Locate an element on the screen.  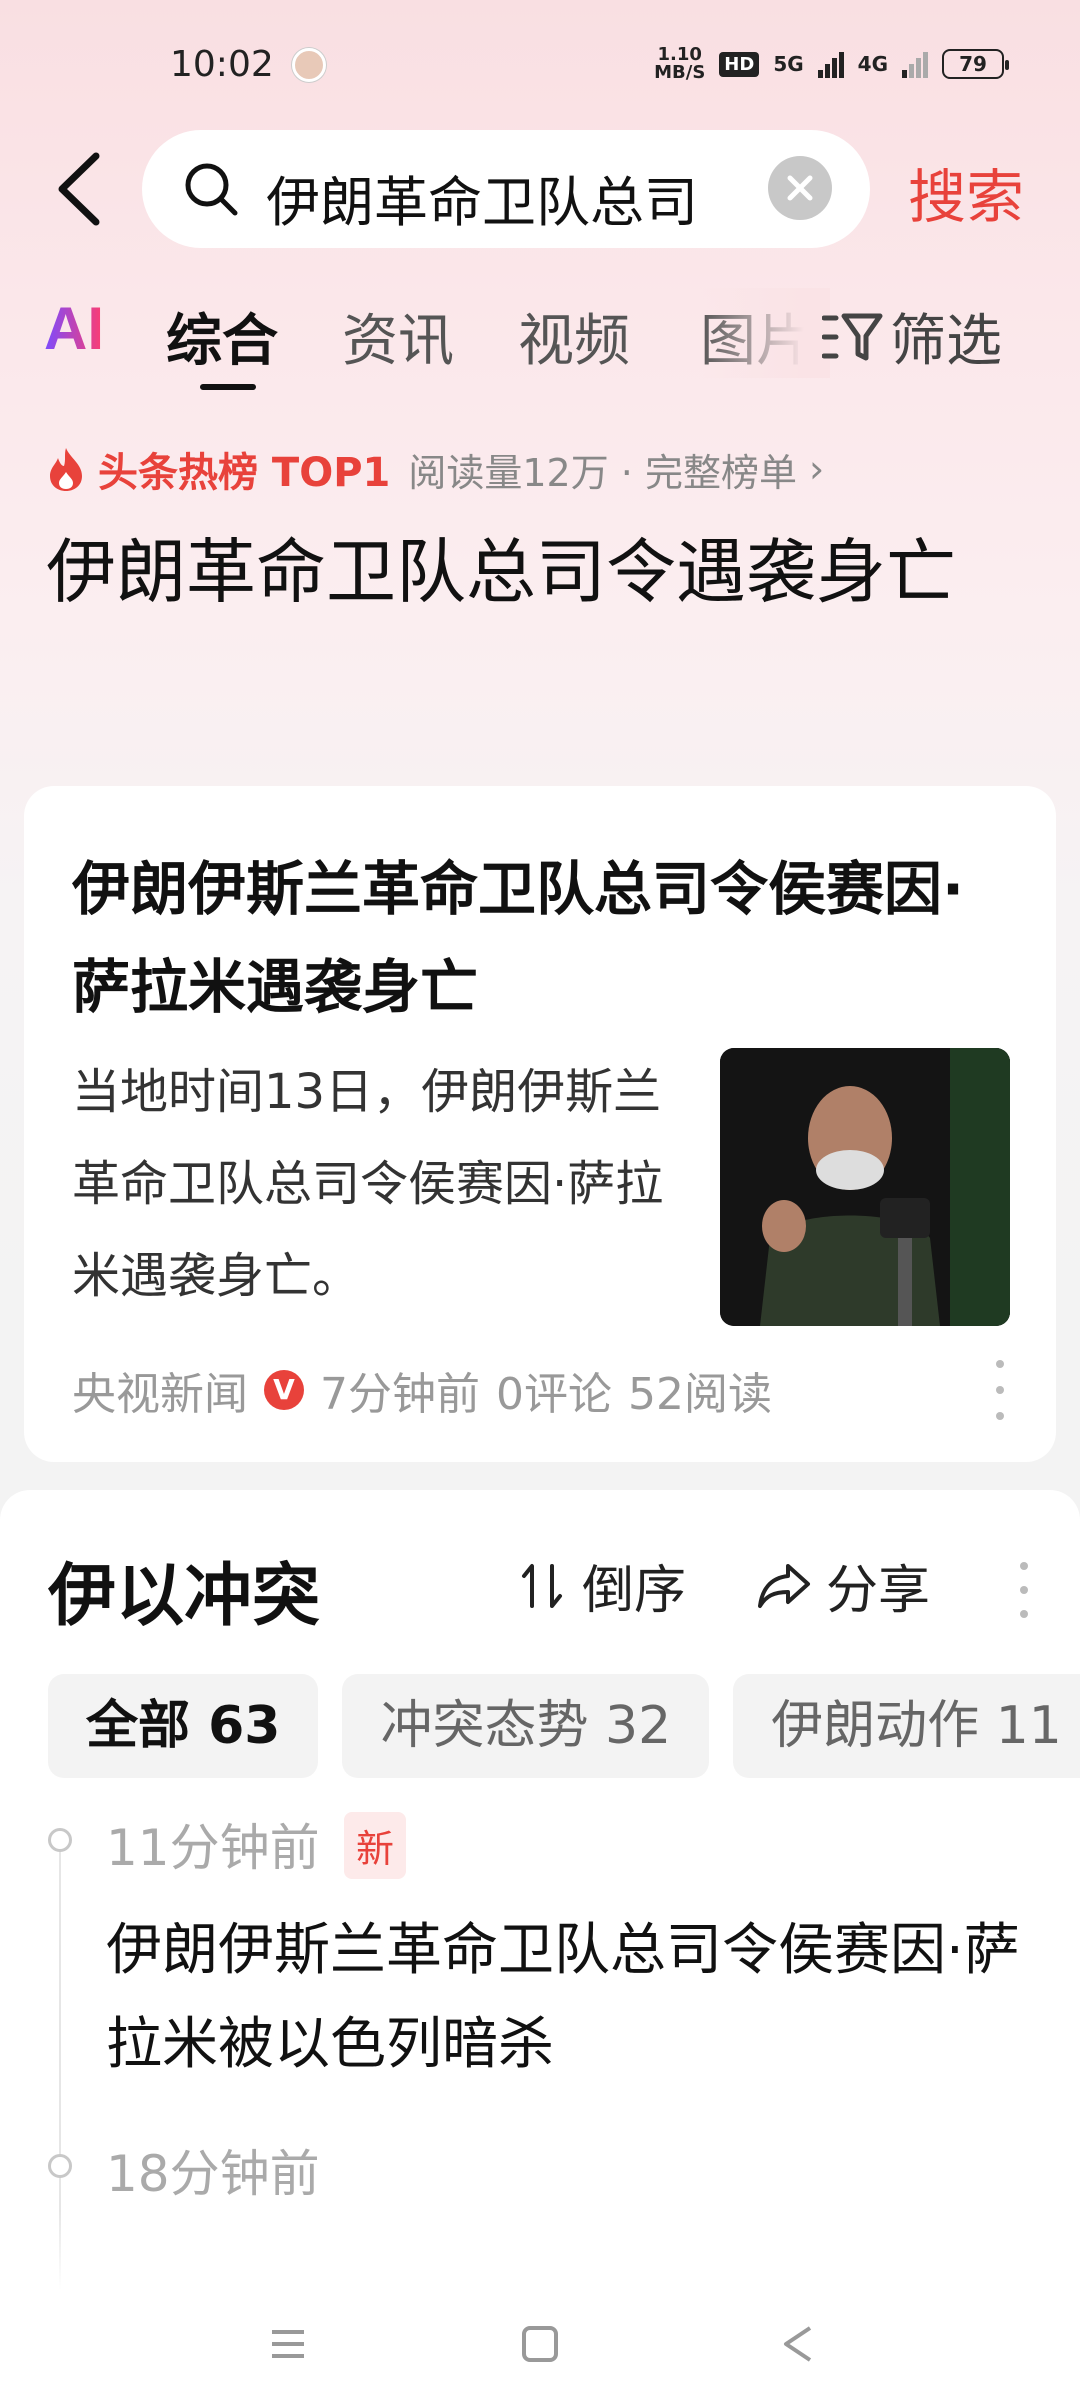
hot-topic-title: 伊朗革命卫队总司令遇袭身亡 is located at coordinates (536, 572).